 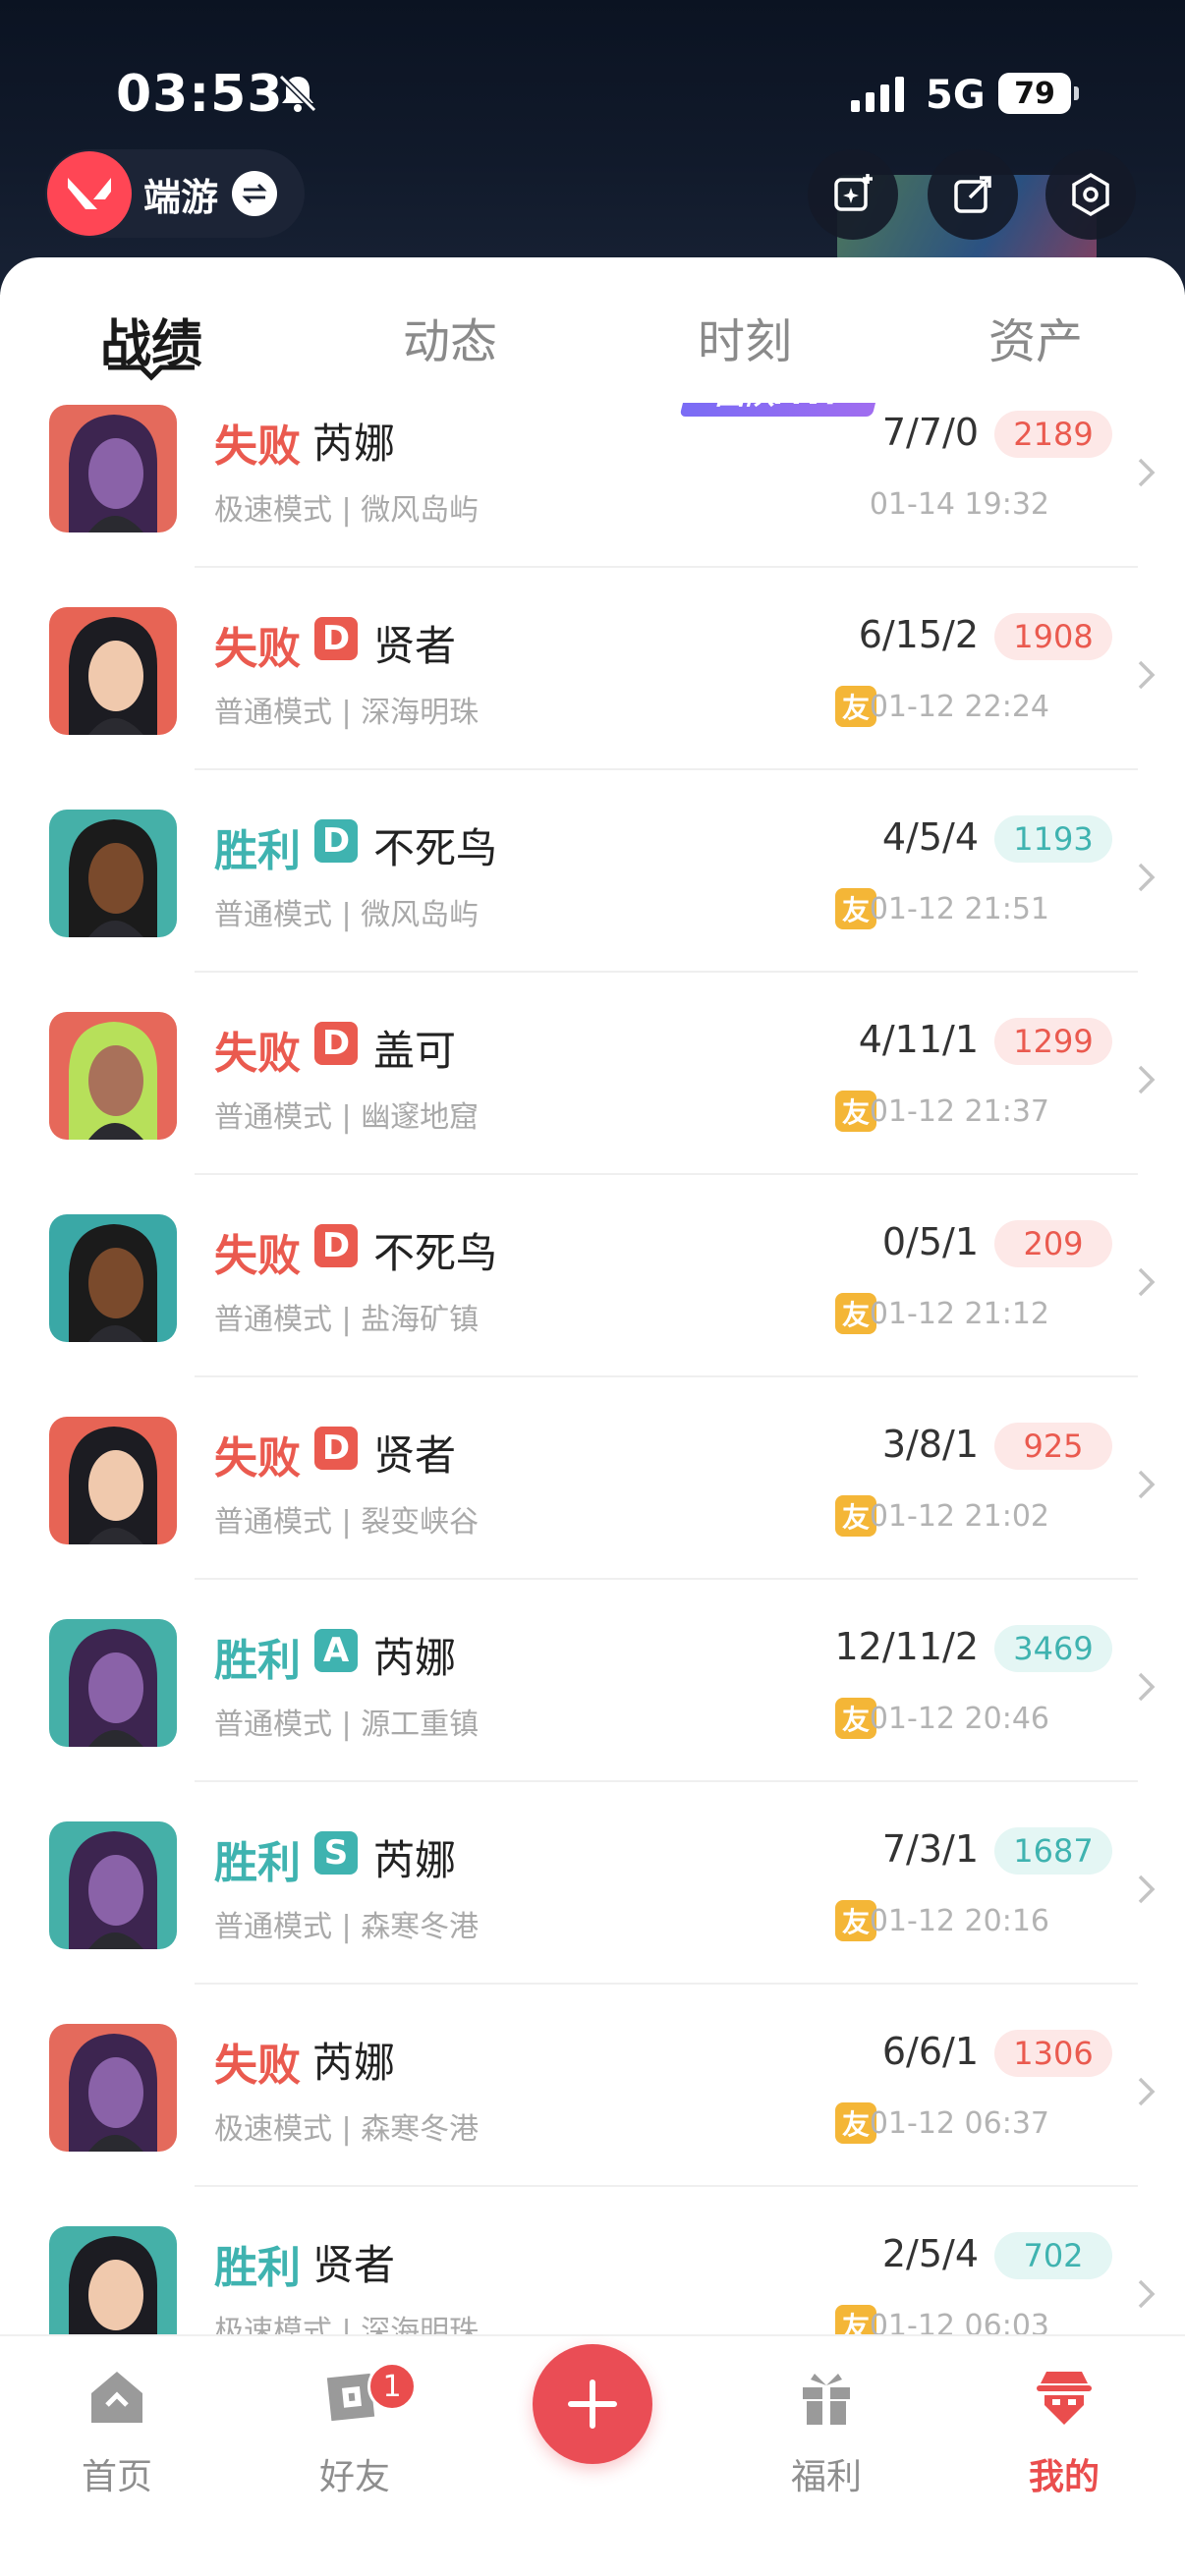 I want to click on gift-icon, so click(x=827, y=2399).